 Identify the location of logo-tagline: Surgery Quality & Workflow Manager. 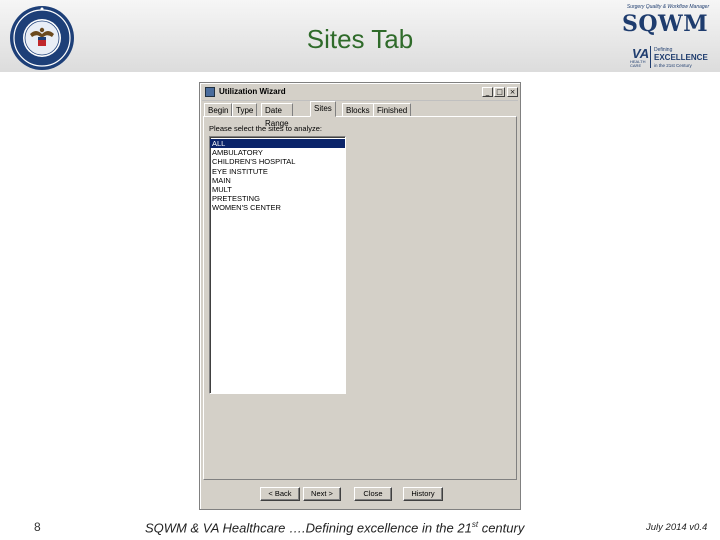
(668, 7).